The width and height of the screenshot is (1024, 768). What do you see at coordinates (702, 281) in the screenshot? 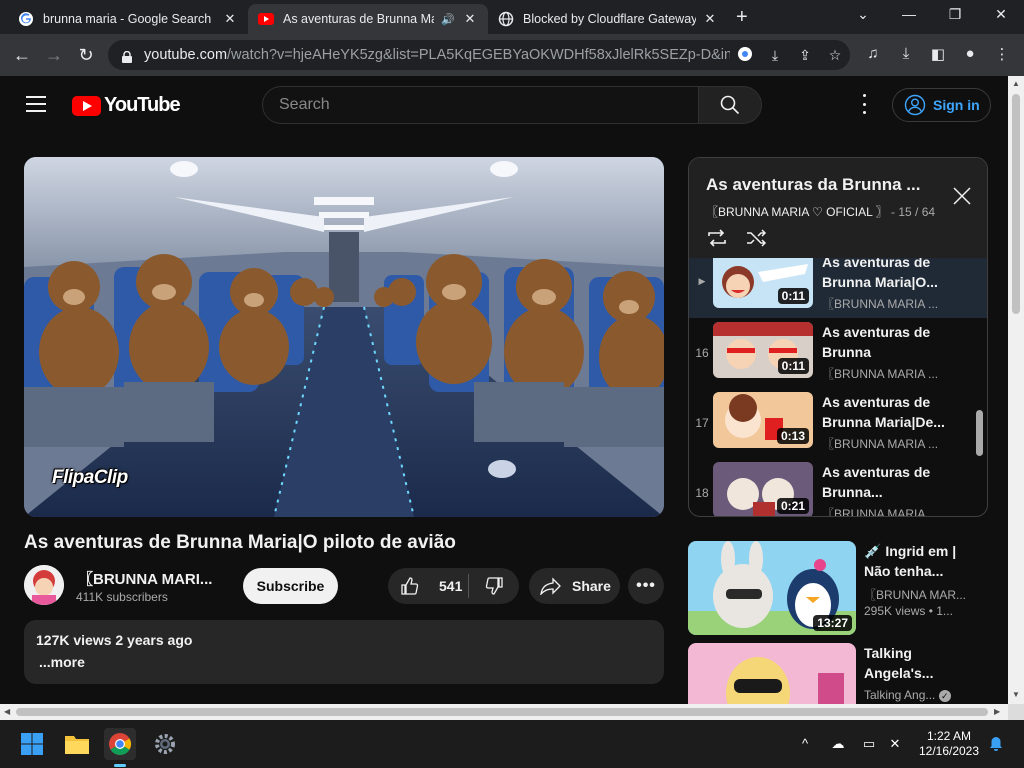
I see `now-playing-icon: ▶` at bounding box center [702, 281].